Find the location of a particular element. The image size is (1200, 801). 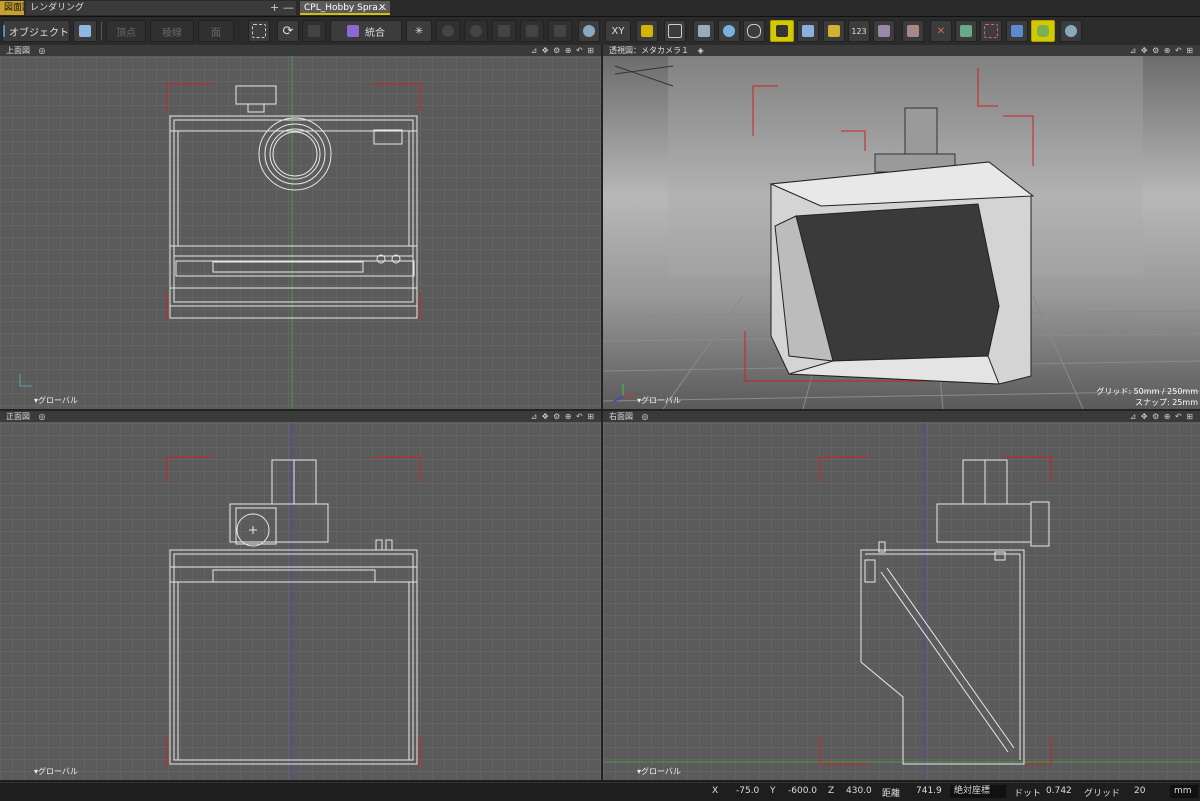

camera-icon is located at coordinates (85, 31).